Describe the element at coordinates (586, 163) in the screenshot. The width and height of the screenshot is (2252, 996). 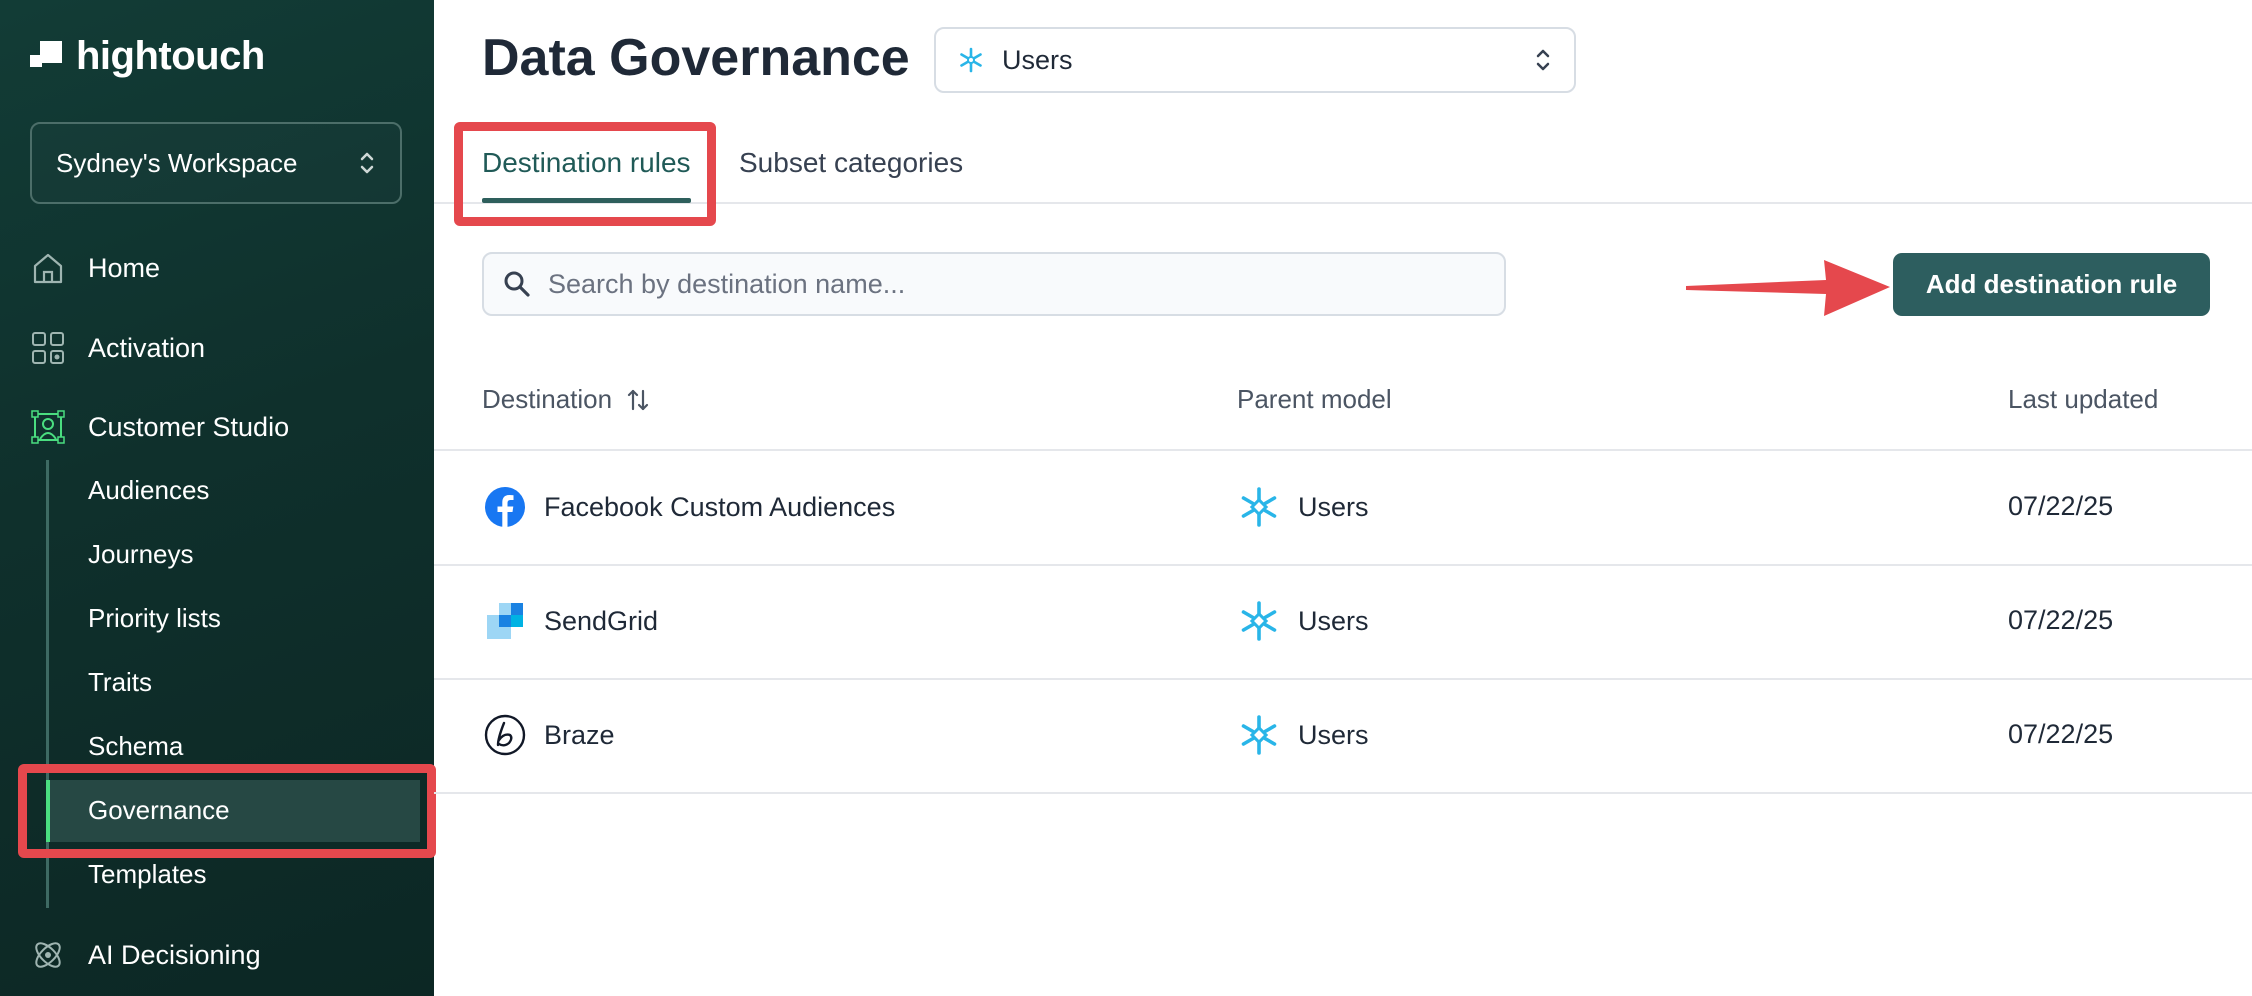
I see `tab-destination-rules: Destination rules` at that location.